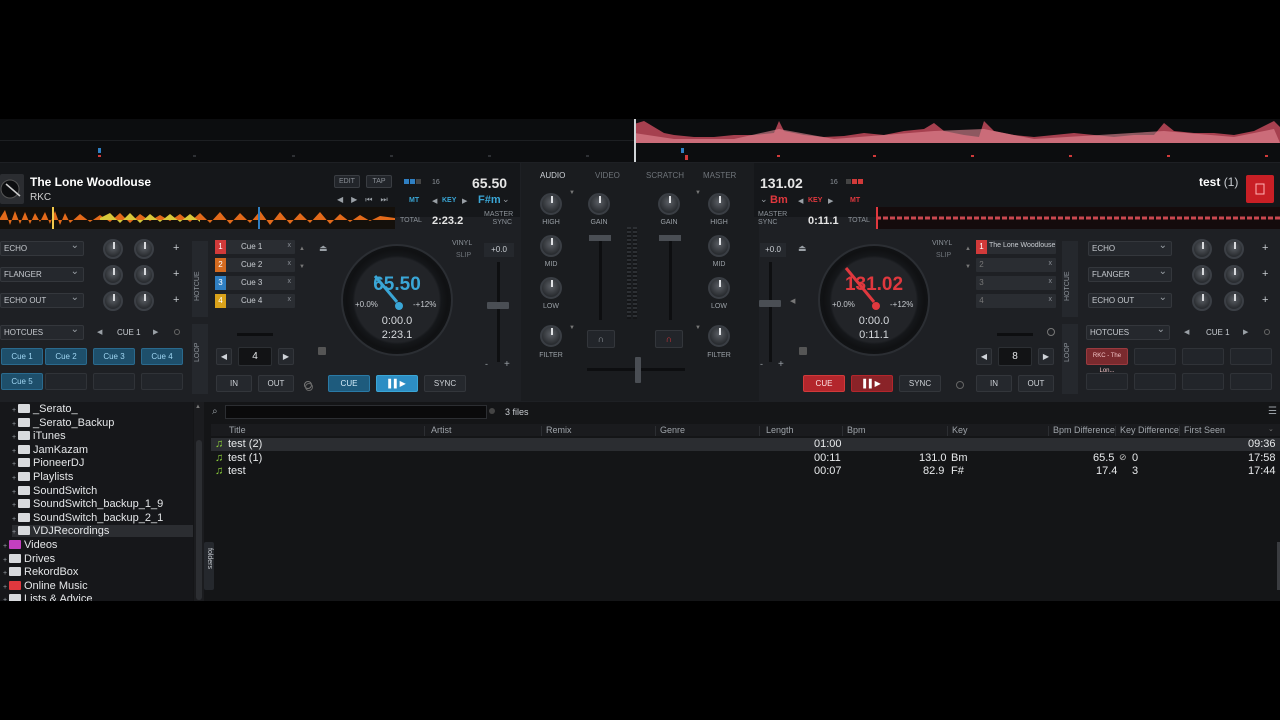 This screenshot has width=1280, height=720. What do you see at coordinates (761, 364) in the screenshot?
I see `pitch-minus-button: -` at bounding box center [761, 364].